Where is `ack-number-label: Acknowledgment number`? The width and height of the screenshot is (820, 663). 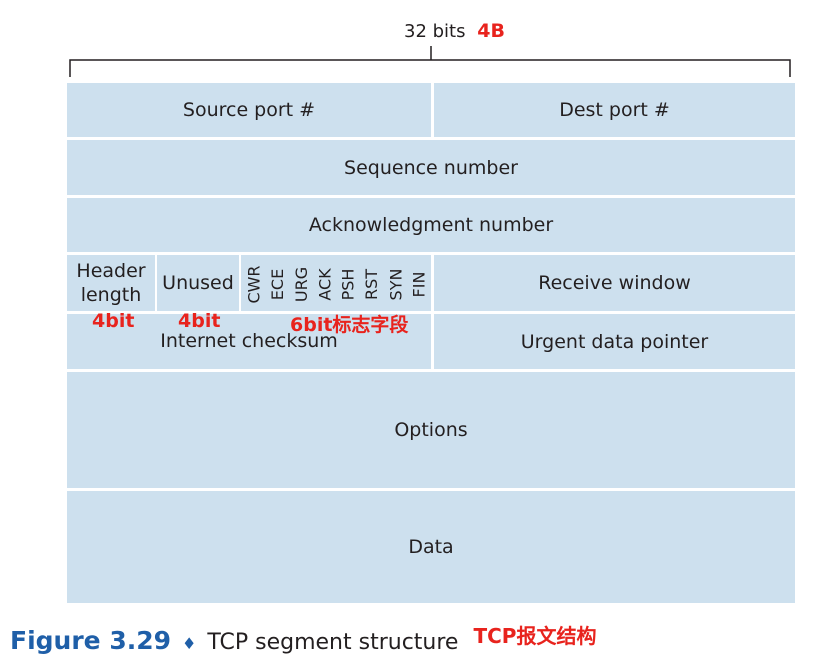
ack-number-label: Acknowledgment number is located at coordinates (431, 225).